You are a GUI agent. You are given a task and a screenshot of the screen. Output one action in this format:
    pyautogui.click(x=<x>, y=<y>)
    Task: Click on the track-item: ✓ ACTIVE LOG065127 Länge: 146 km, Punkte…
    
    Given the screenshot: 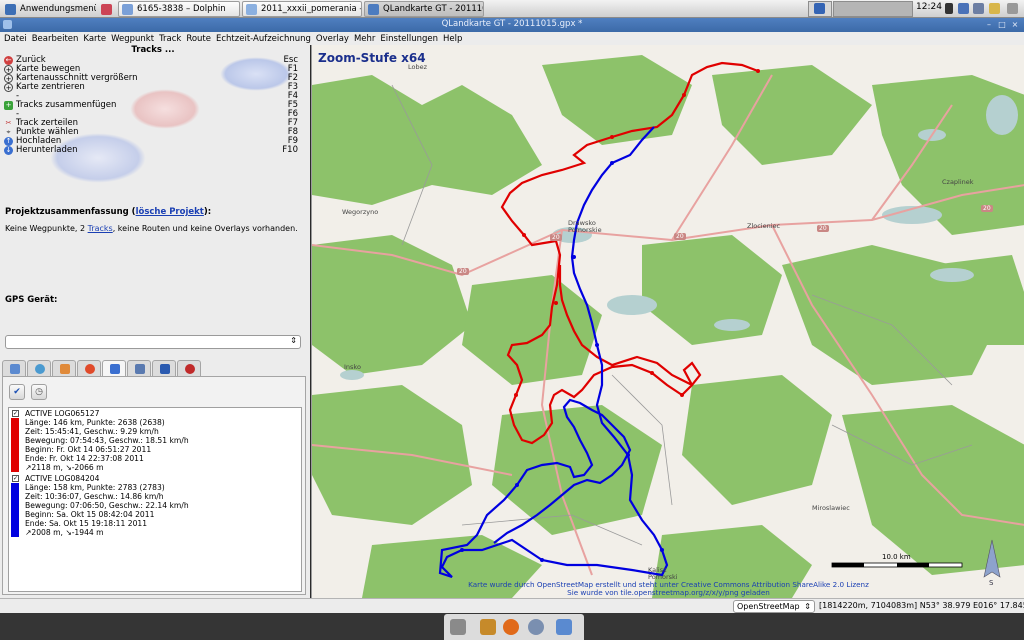 What is the action you would take?
    pyautogui.click(x=155, y=440)
    